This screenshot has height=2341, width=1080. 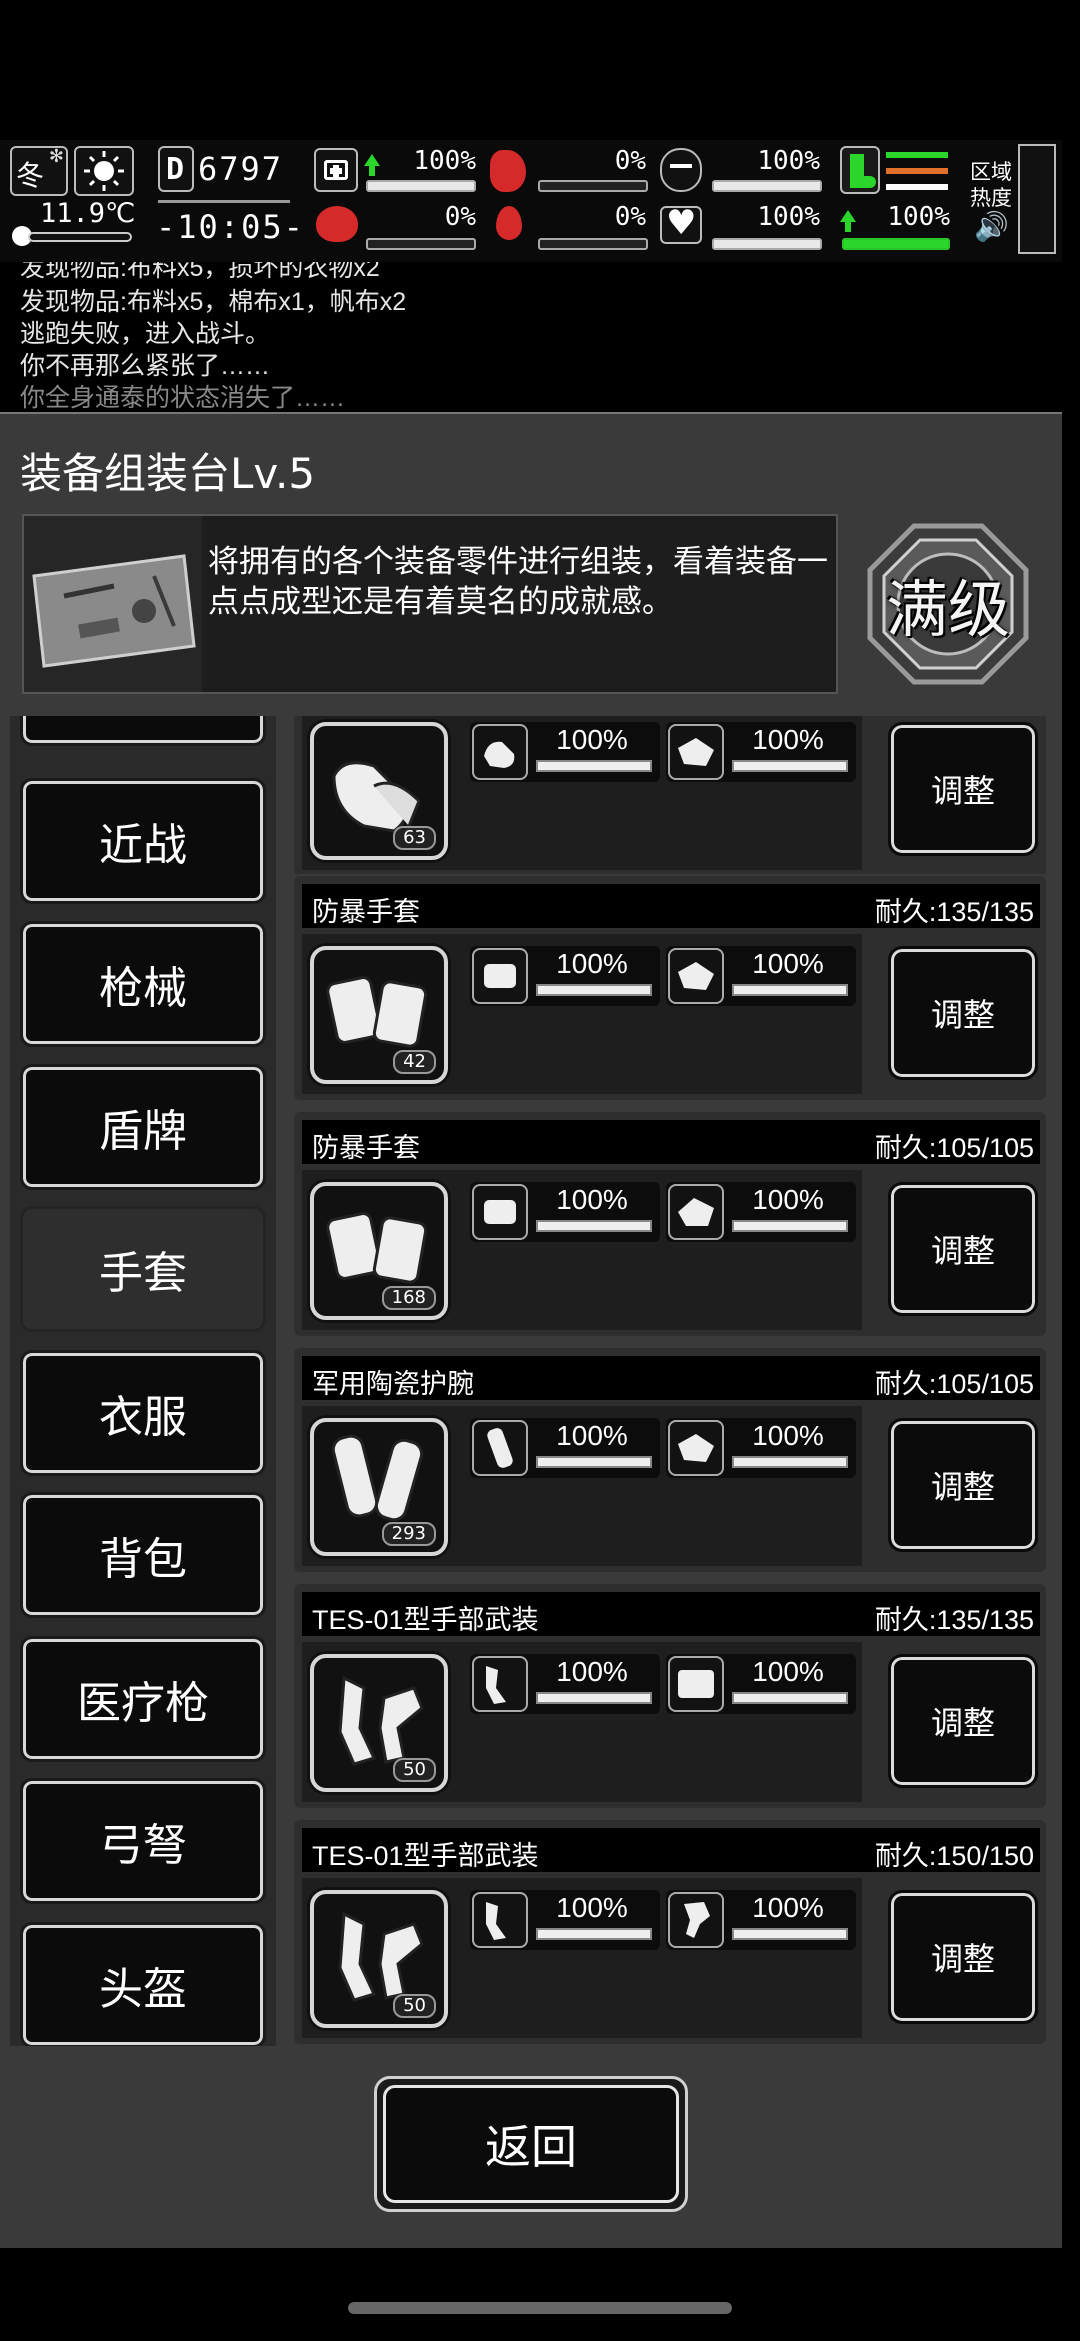 What do you see at coordinates (143, 1699) in the screenshot?
I see `category-medical-gun: 医疗枪` at bounding box center [143, 1699].